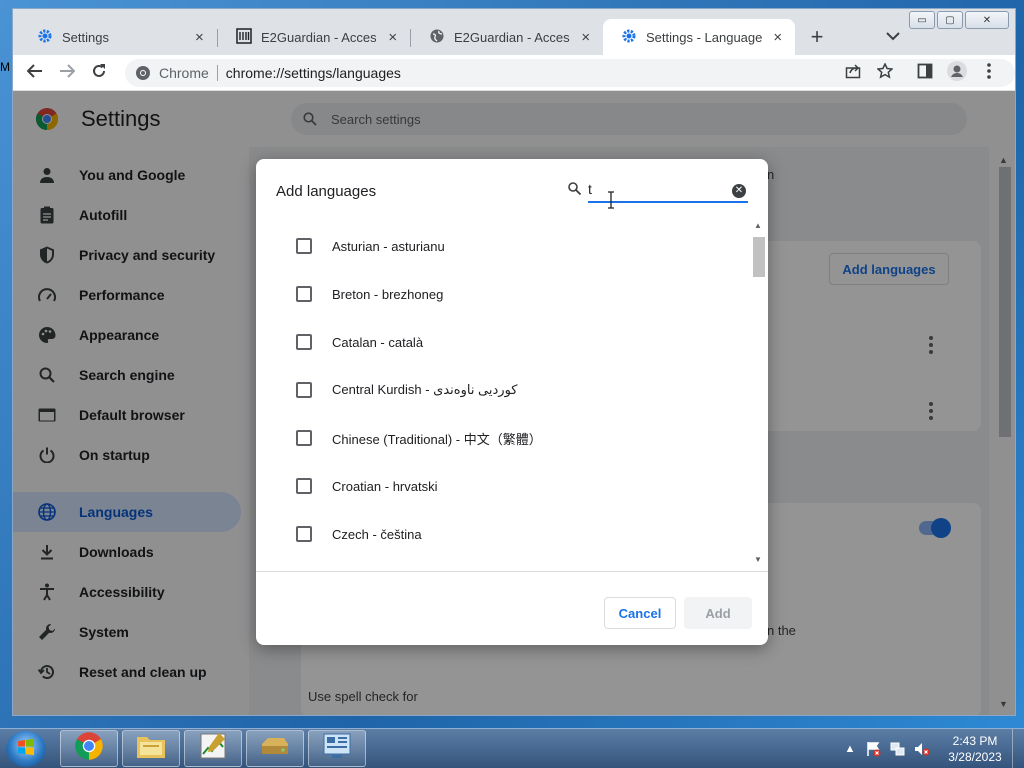 This screenshot has width=1024, height=768. Describe the element at coordinates (314, 37) in the screenshot. I see `tab-e2guardian-1: E2Guardian - Access Den ×` at that location.